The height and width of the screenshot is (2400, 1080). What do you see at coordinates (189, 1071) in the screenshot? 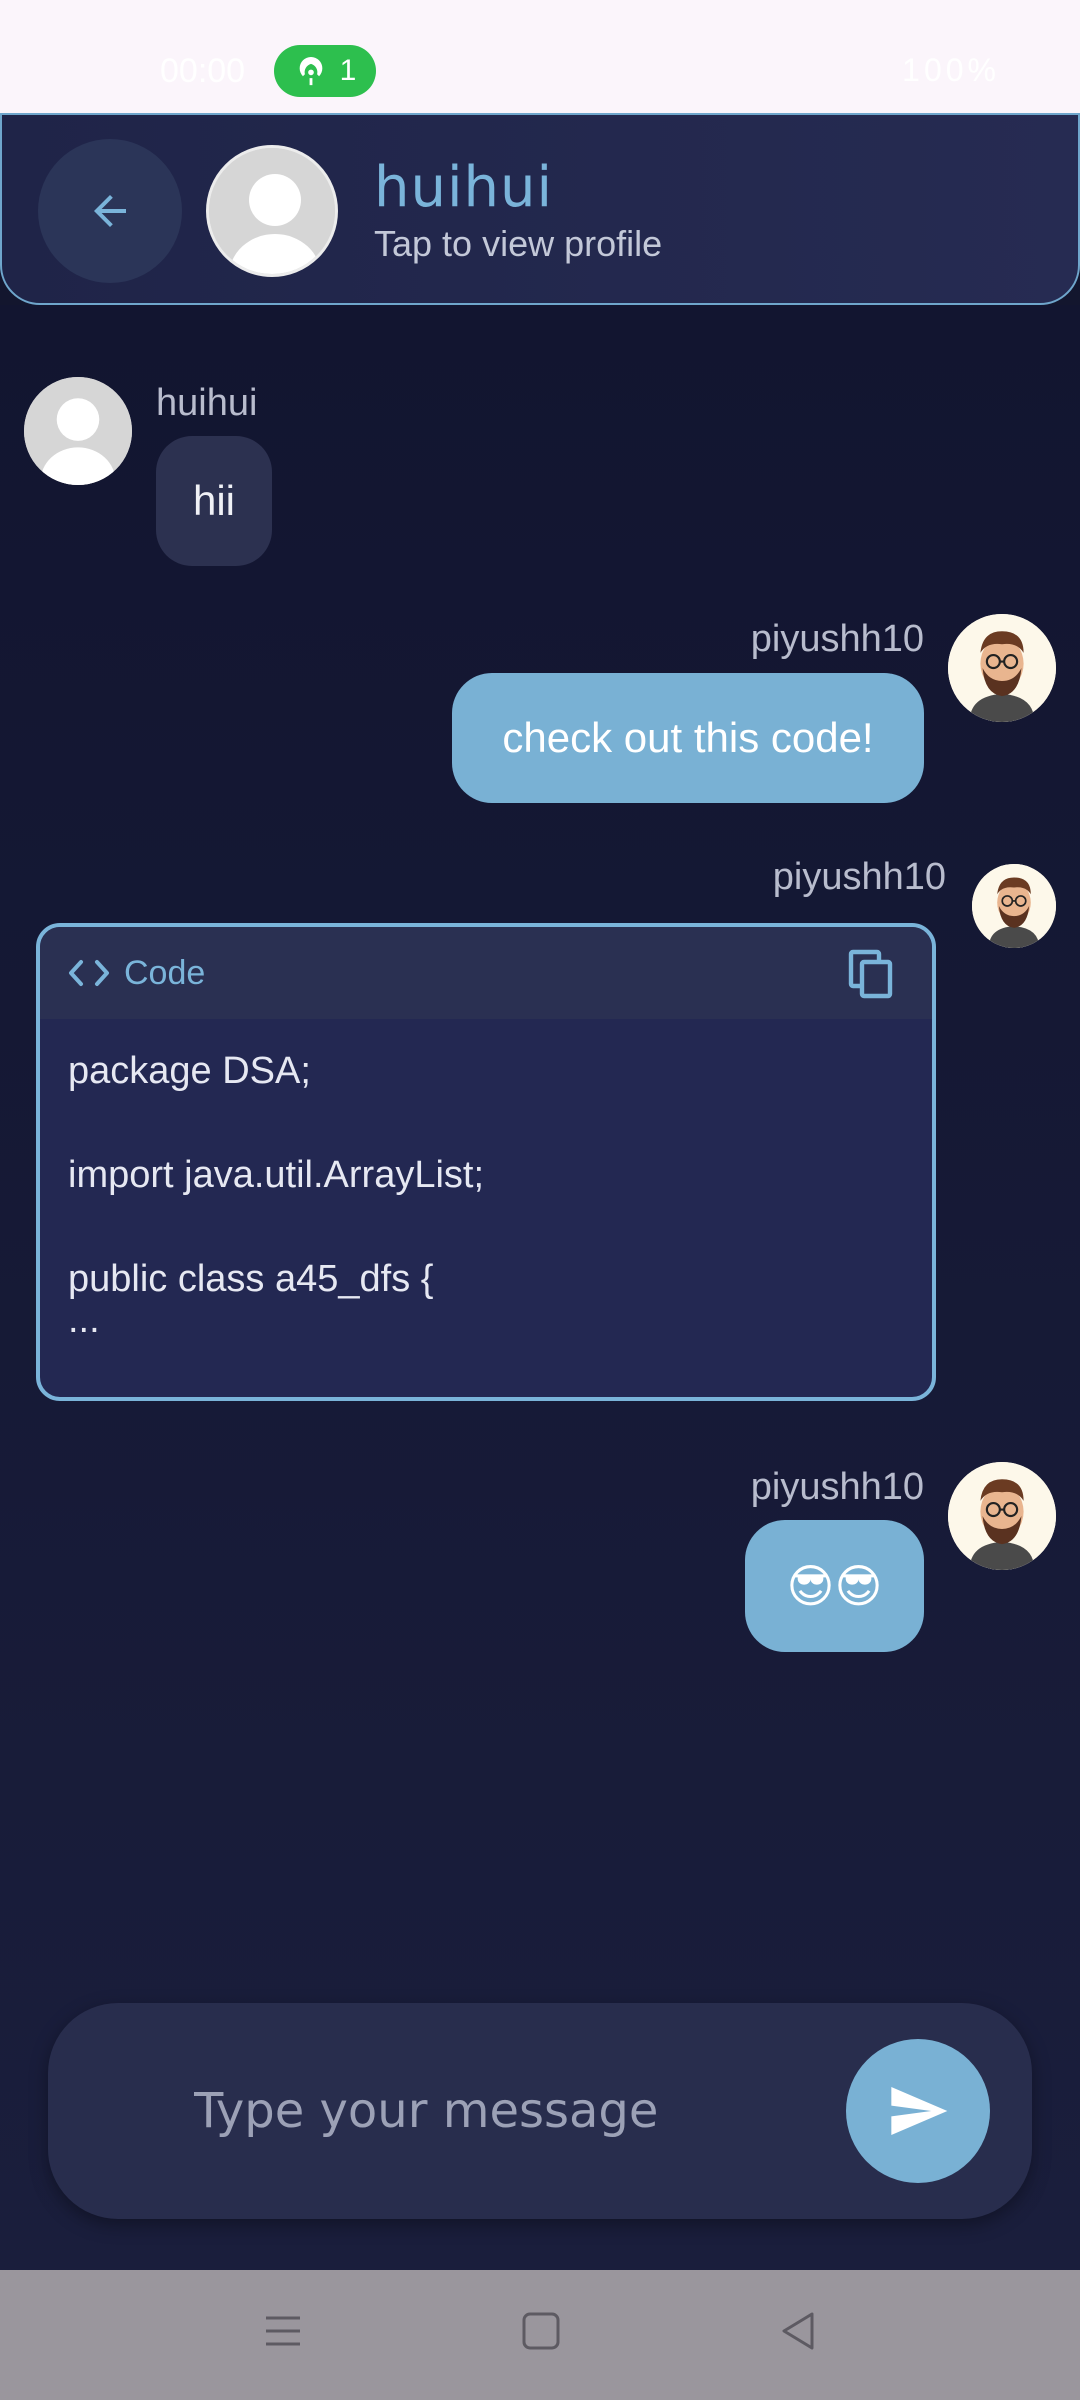
I see `code-line: package DSA;` at bounding box center [189, 1071].